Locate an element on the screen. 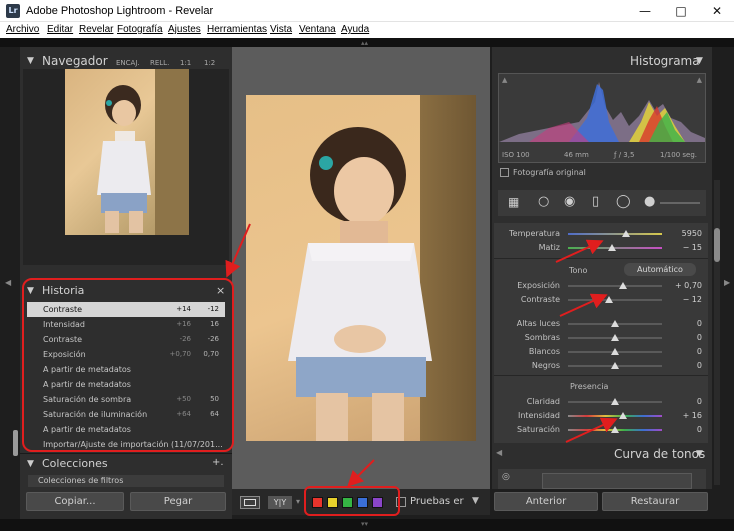 Image resolution: width=734 pixels, height=531 pixels. shutter-readout: 1/100 seg. is located at coordinates (679, 155).